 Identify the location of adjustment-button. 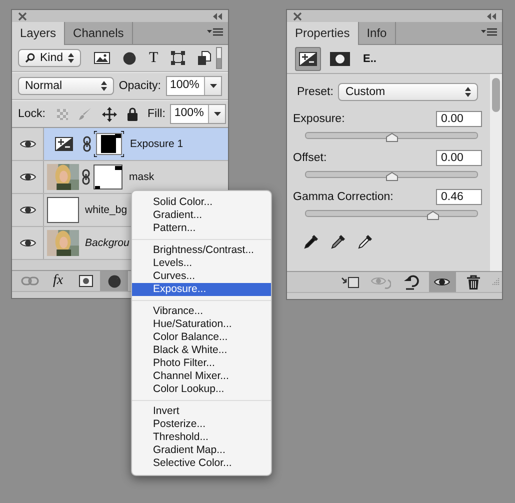
(114, 281).